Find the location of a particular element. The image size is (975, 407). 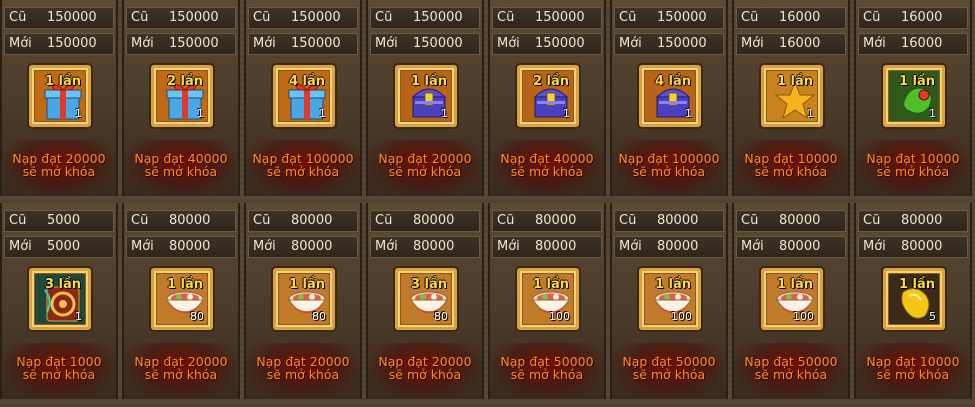

item-slot: 3 lần 80 is located at coordinates (426, 299).